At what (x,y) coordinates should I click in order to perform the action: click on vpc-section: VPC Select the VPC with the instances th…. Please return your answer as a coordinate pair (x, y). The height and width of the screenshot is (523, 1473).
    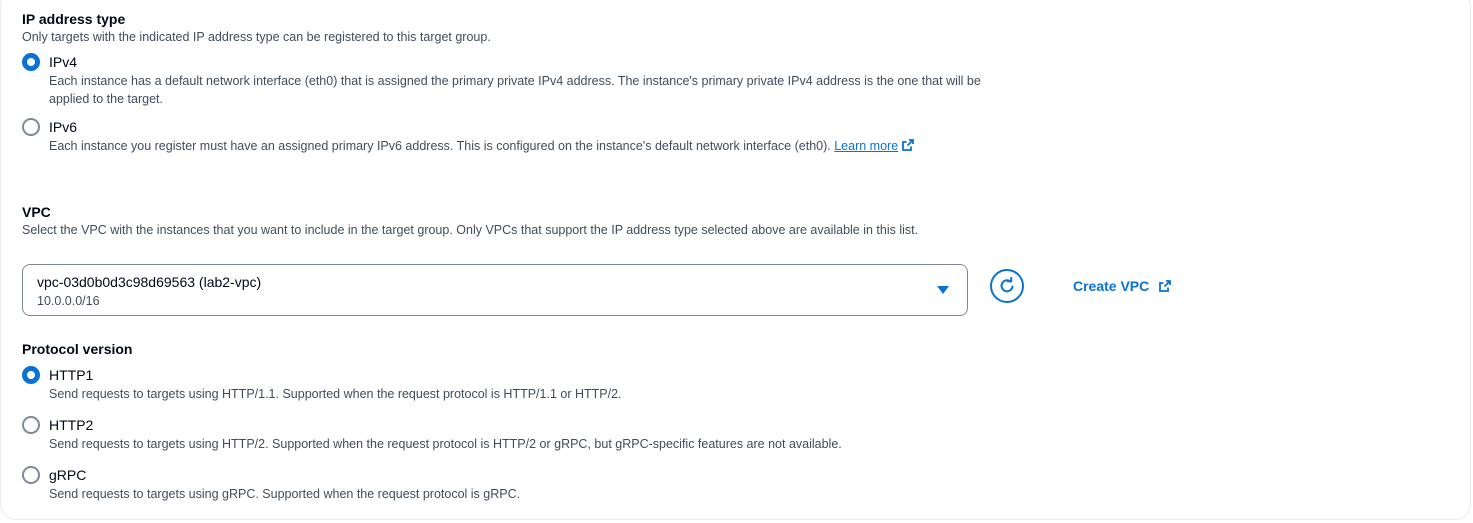
    Looking at the image, I should click on (502, 221).